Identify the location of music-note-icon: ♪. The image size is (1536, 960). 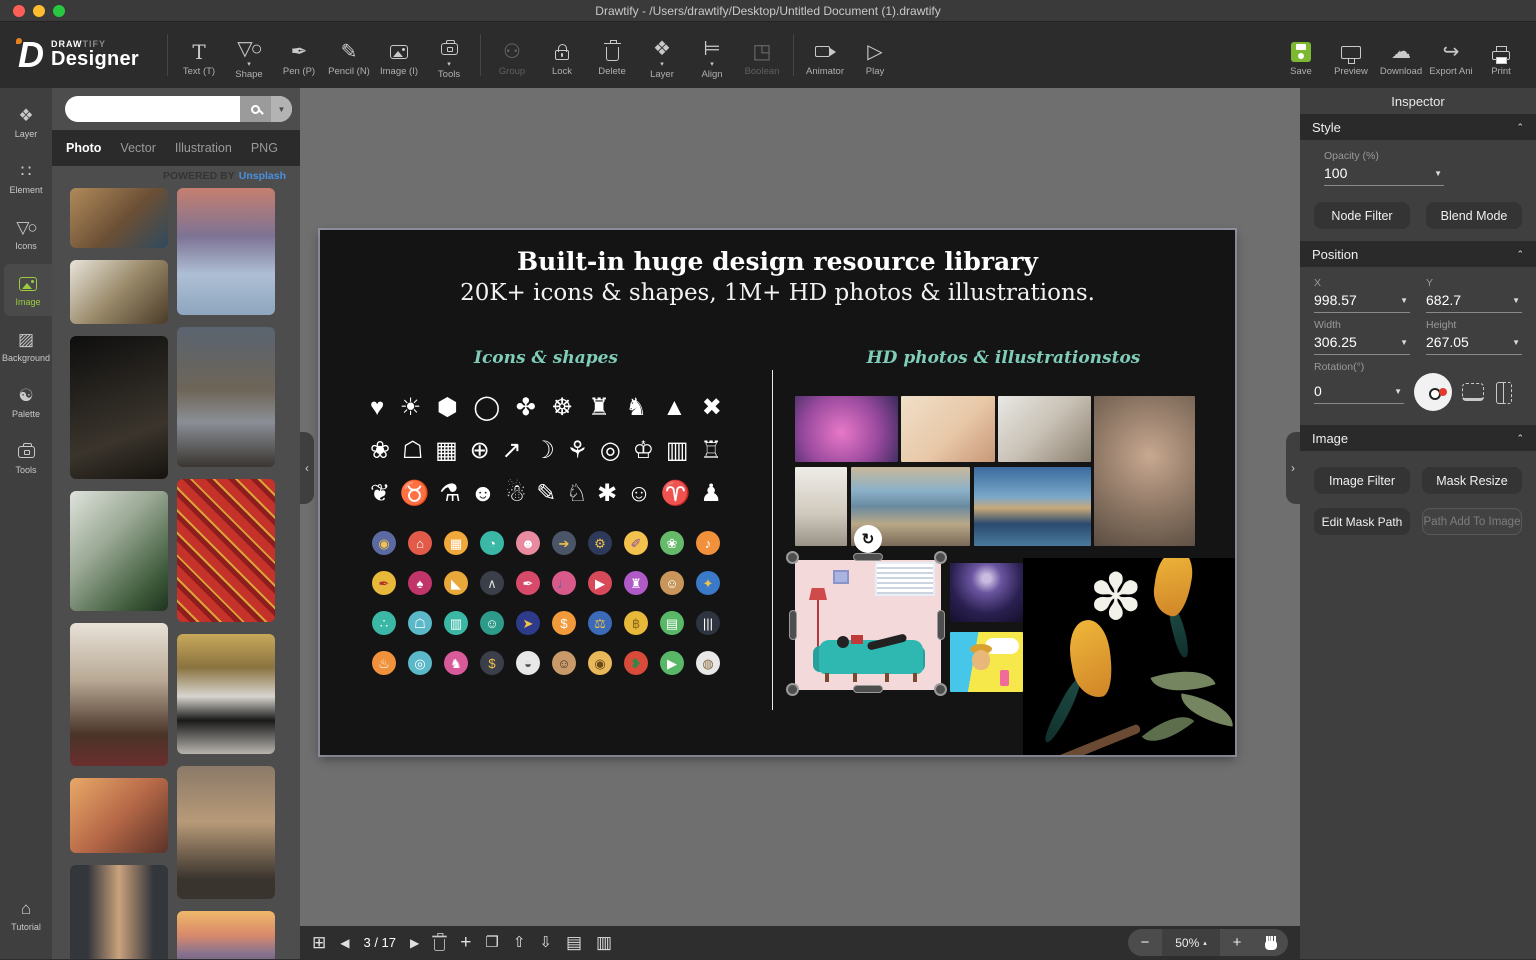
(708, 543).